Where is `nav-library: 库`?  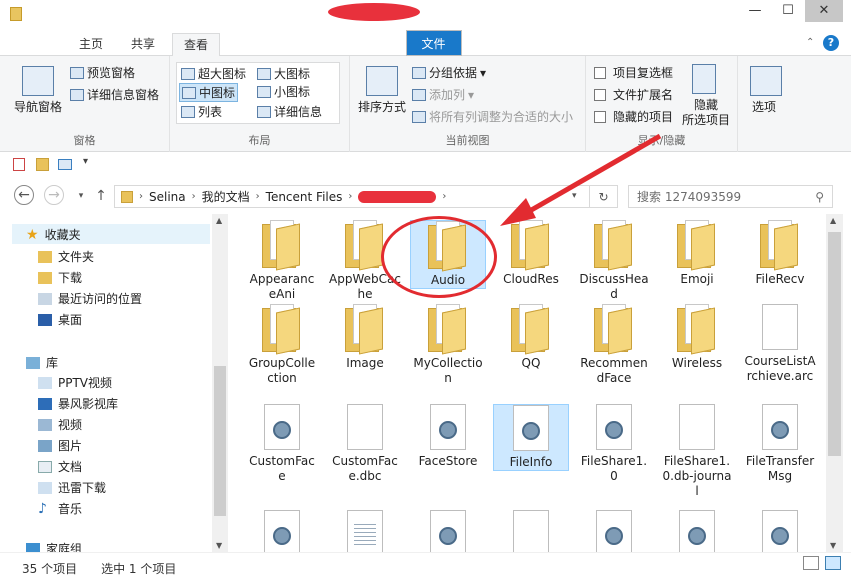
nav-library: 库 is located at coordinates (42, 362).